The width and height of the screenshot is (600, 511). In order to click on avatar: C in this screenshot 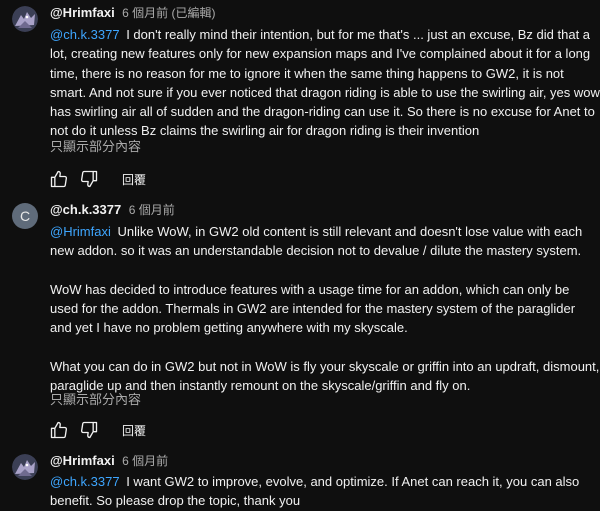, I will do `click(25, 216)`.